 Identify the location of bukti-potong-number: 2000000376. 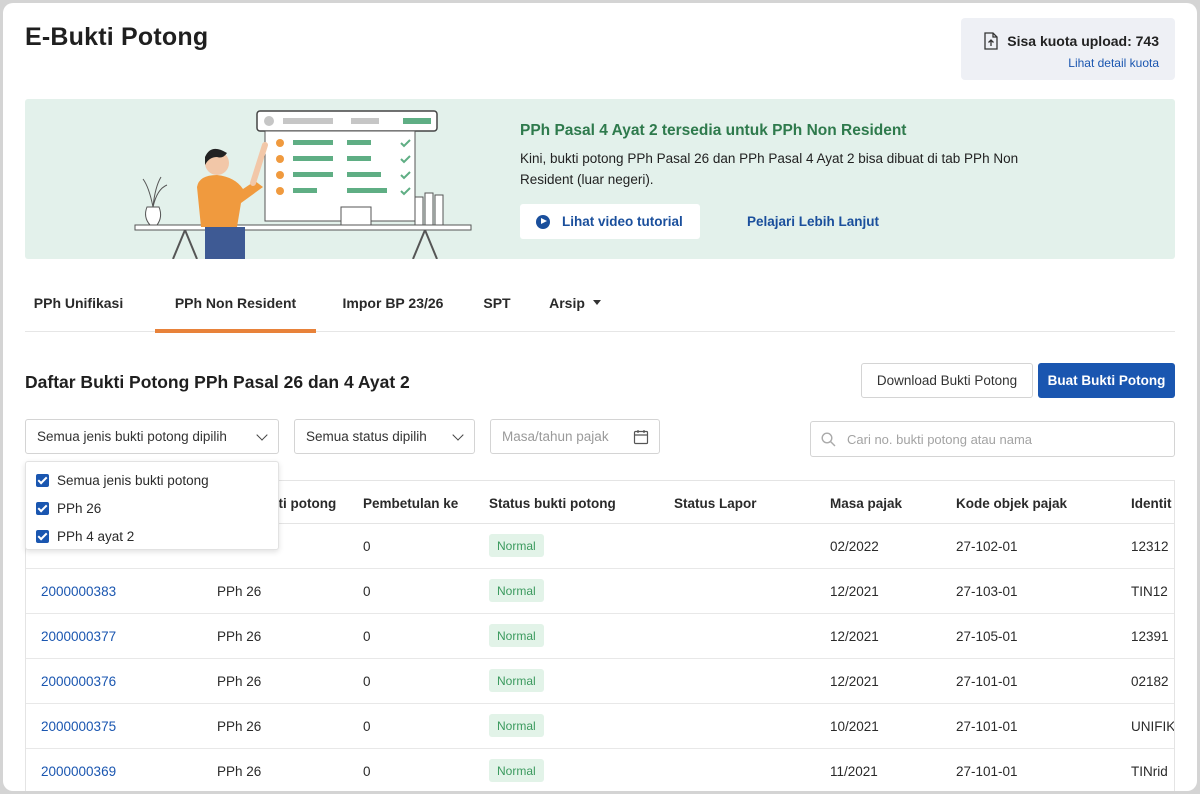
(78, 681).